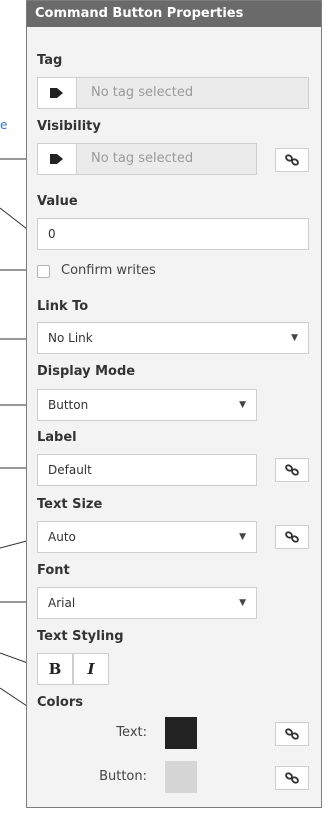 The image size is (328, 820). What do you see at coordinates (147, 405) in the screenshot?
I see `display-mode-select: Button ▼` at bounding box center [147, 405].